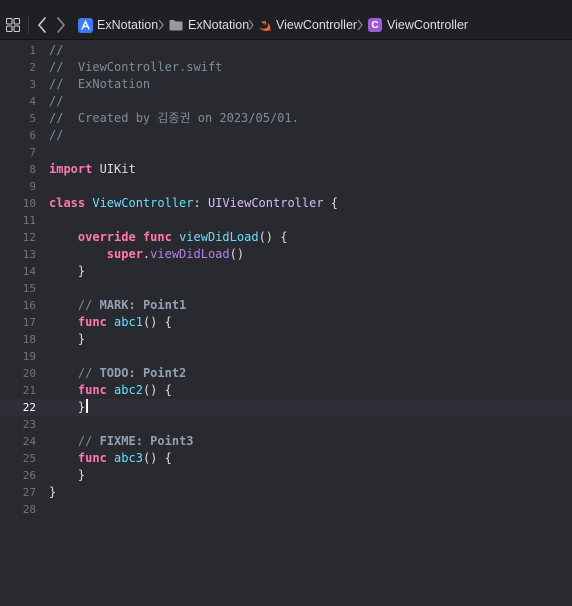 The image size is (572, 606). What do you see at coordinates (168, 237) in the screenshot?
I see `code-text: override func viewDidLoad() {` at bounding box center [168, 237].